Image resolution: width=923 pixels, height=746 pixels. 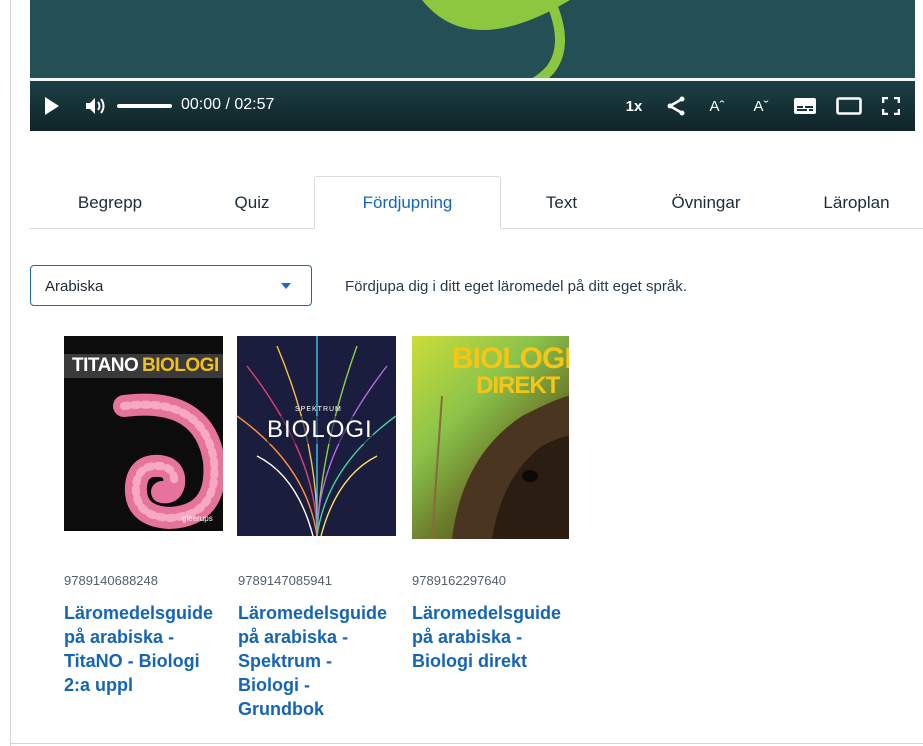 I want to click on page-frame-bottom, so click(x=466, y=743).